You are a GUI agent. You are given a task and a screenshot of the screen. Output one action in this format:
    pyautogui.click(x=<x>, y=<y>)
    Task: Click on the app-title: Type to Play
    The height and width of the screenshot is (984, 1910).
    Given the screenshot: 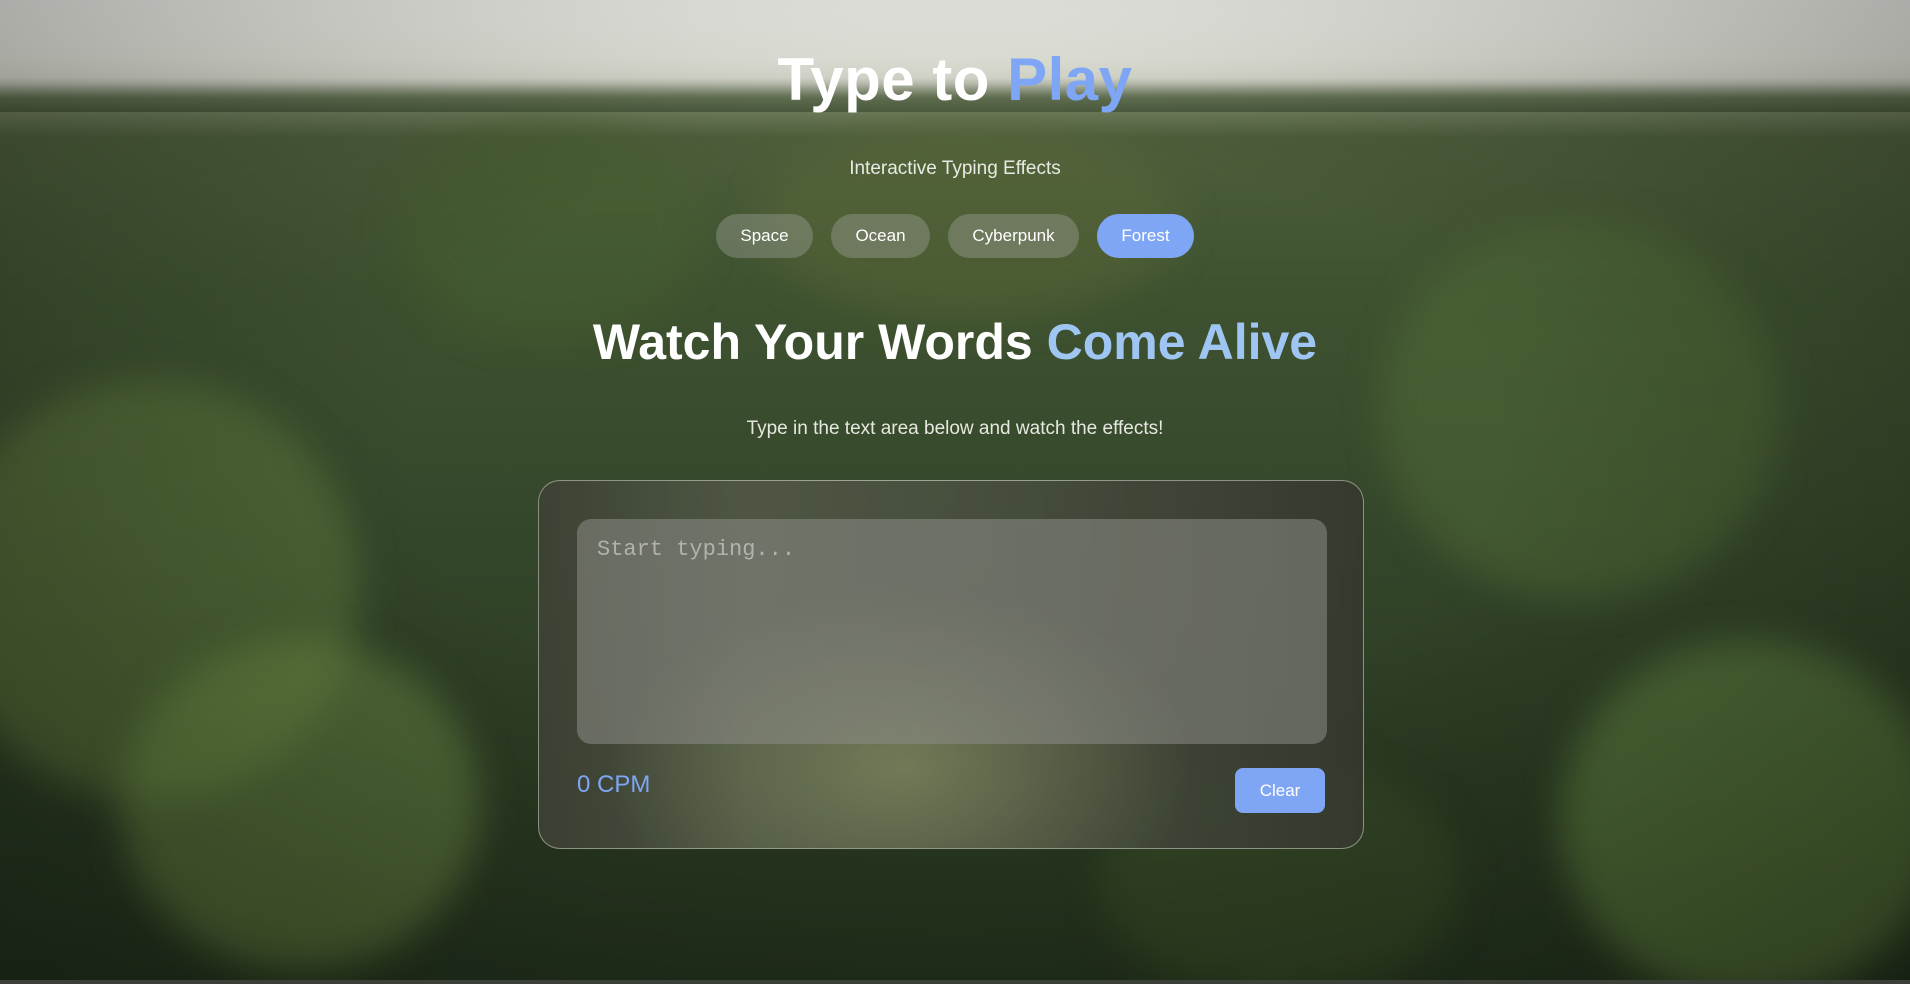 What is the action you would take?
    pyautogui.click(x=955, y=80)
    